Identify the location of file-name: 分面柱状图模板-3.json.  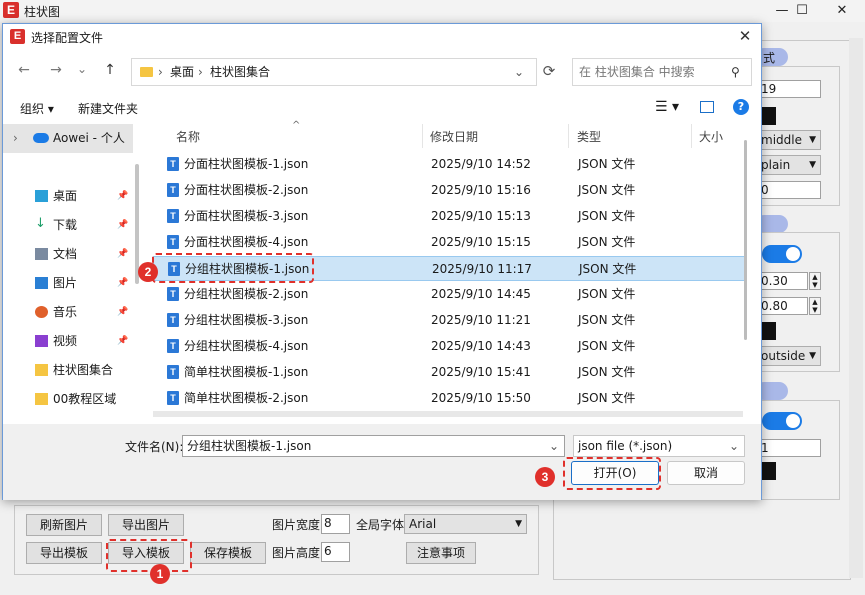
(246, 216).